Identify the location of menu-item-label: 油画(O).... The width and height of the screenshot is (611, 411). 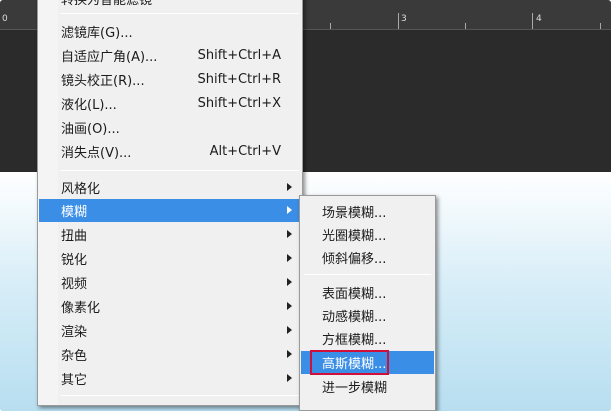
(90, 129).